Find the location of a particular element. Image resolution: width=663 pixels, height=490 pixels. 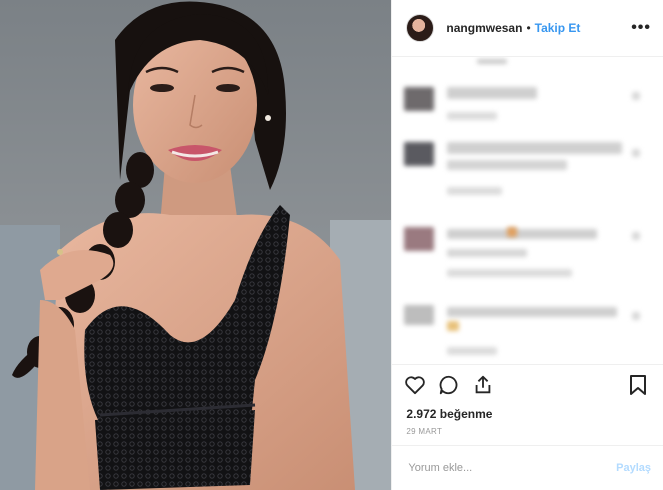

bookmark-icon is located at coordinates (638, 385).